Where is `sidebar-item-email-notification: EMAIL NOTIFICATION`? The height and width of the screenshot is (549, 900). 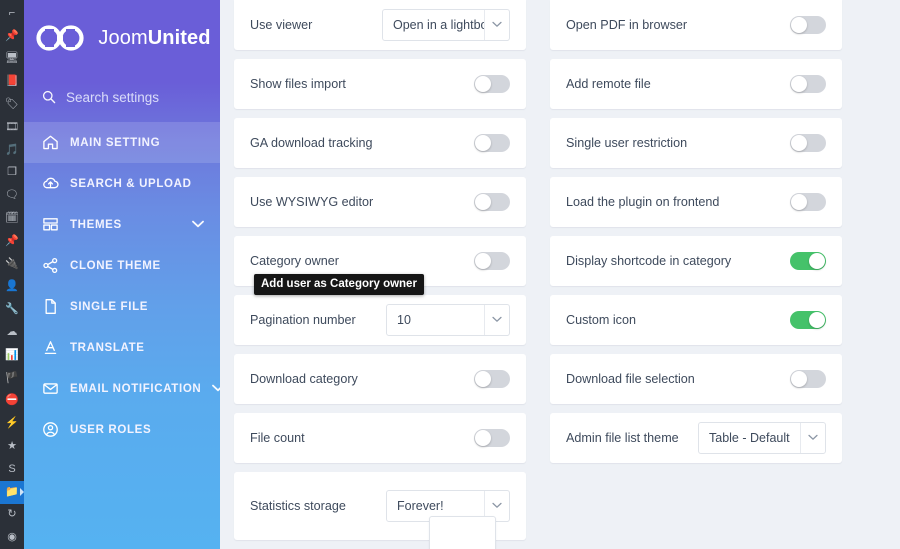 sidebar-item-email-notification: EMAIL NOTIFICATION is located at coordinates (122, 388).